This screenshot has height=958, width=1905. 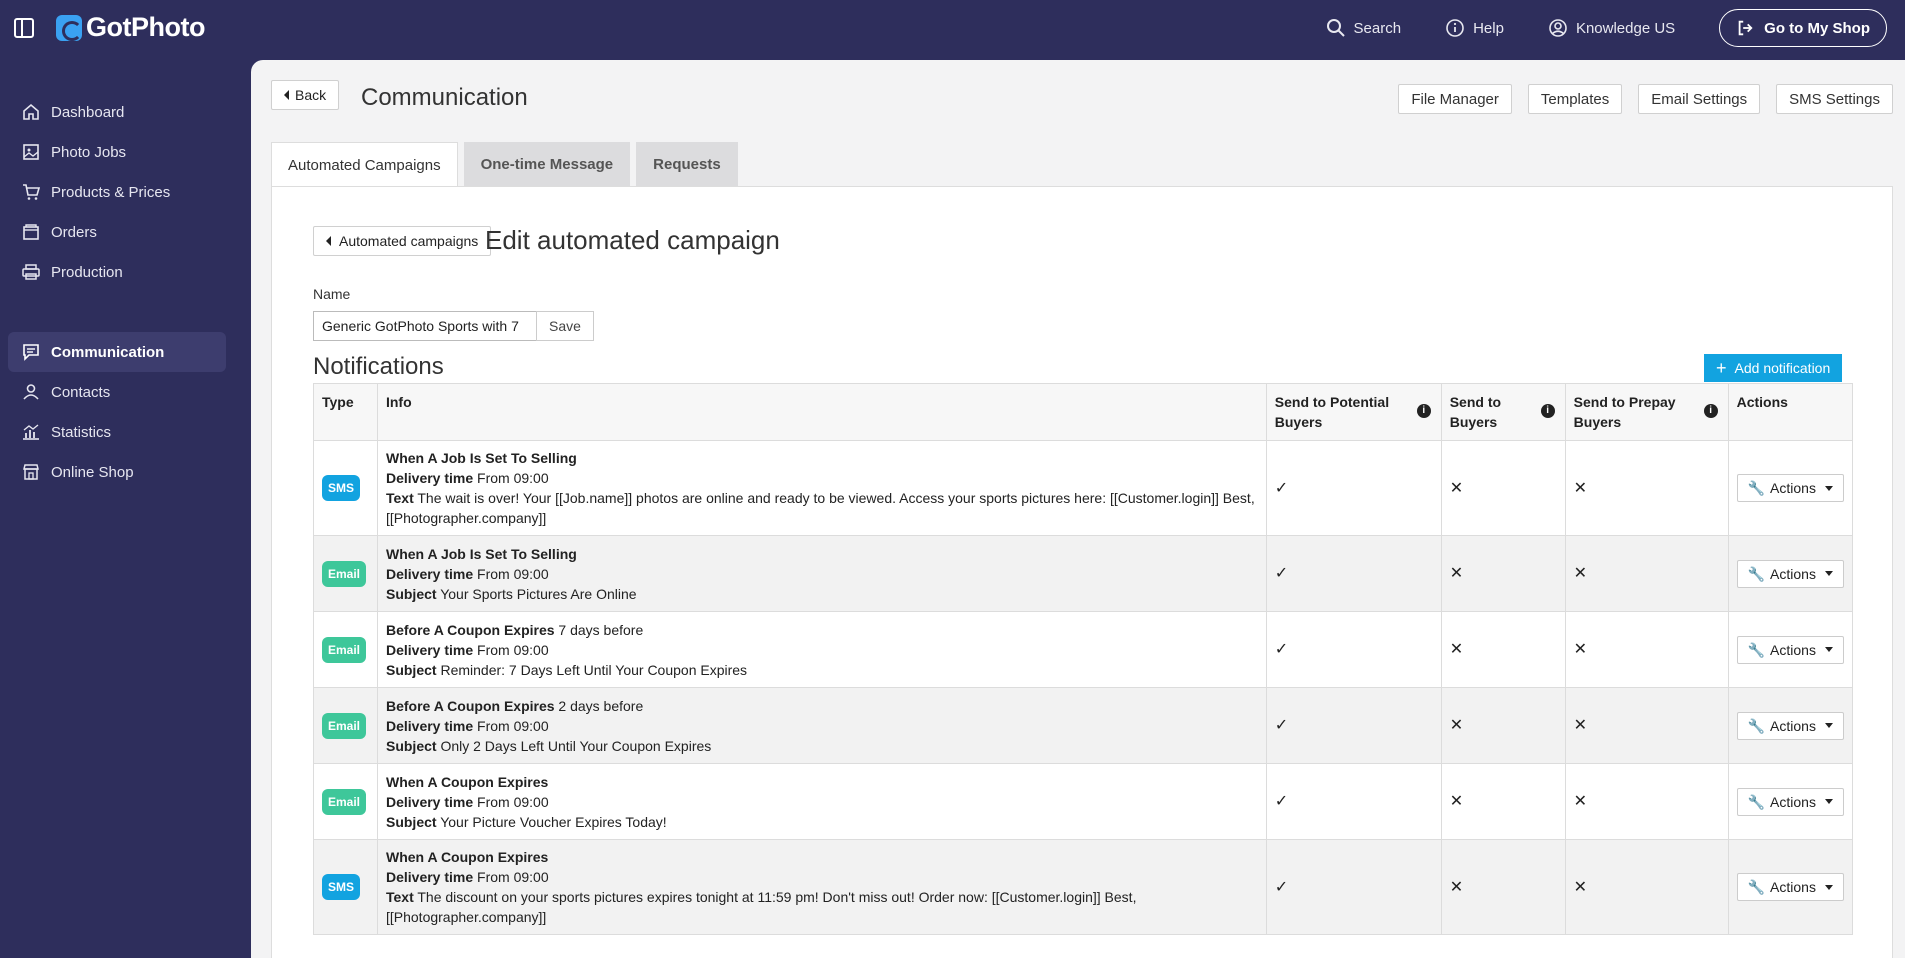 I want to click on cart-icon, so click(x=32, y=192).